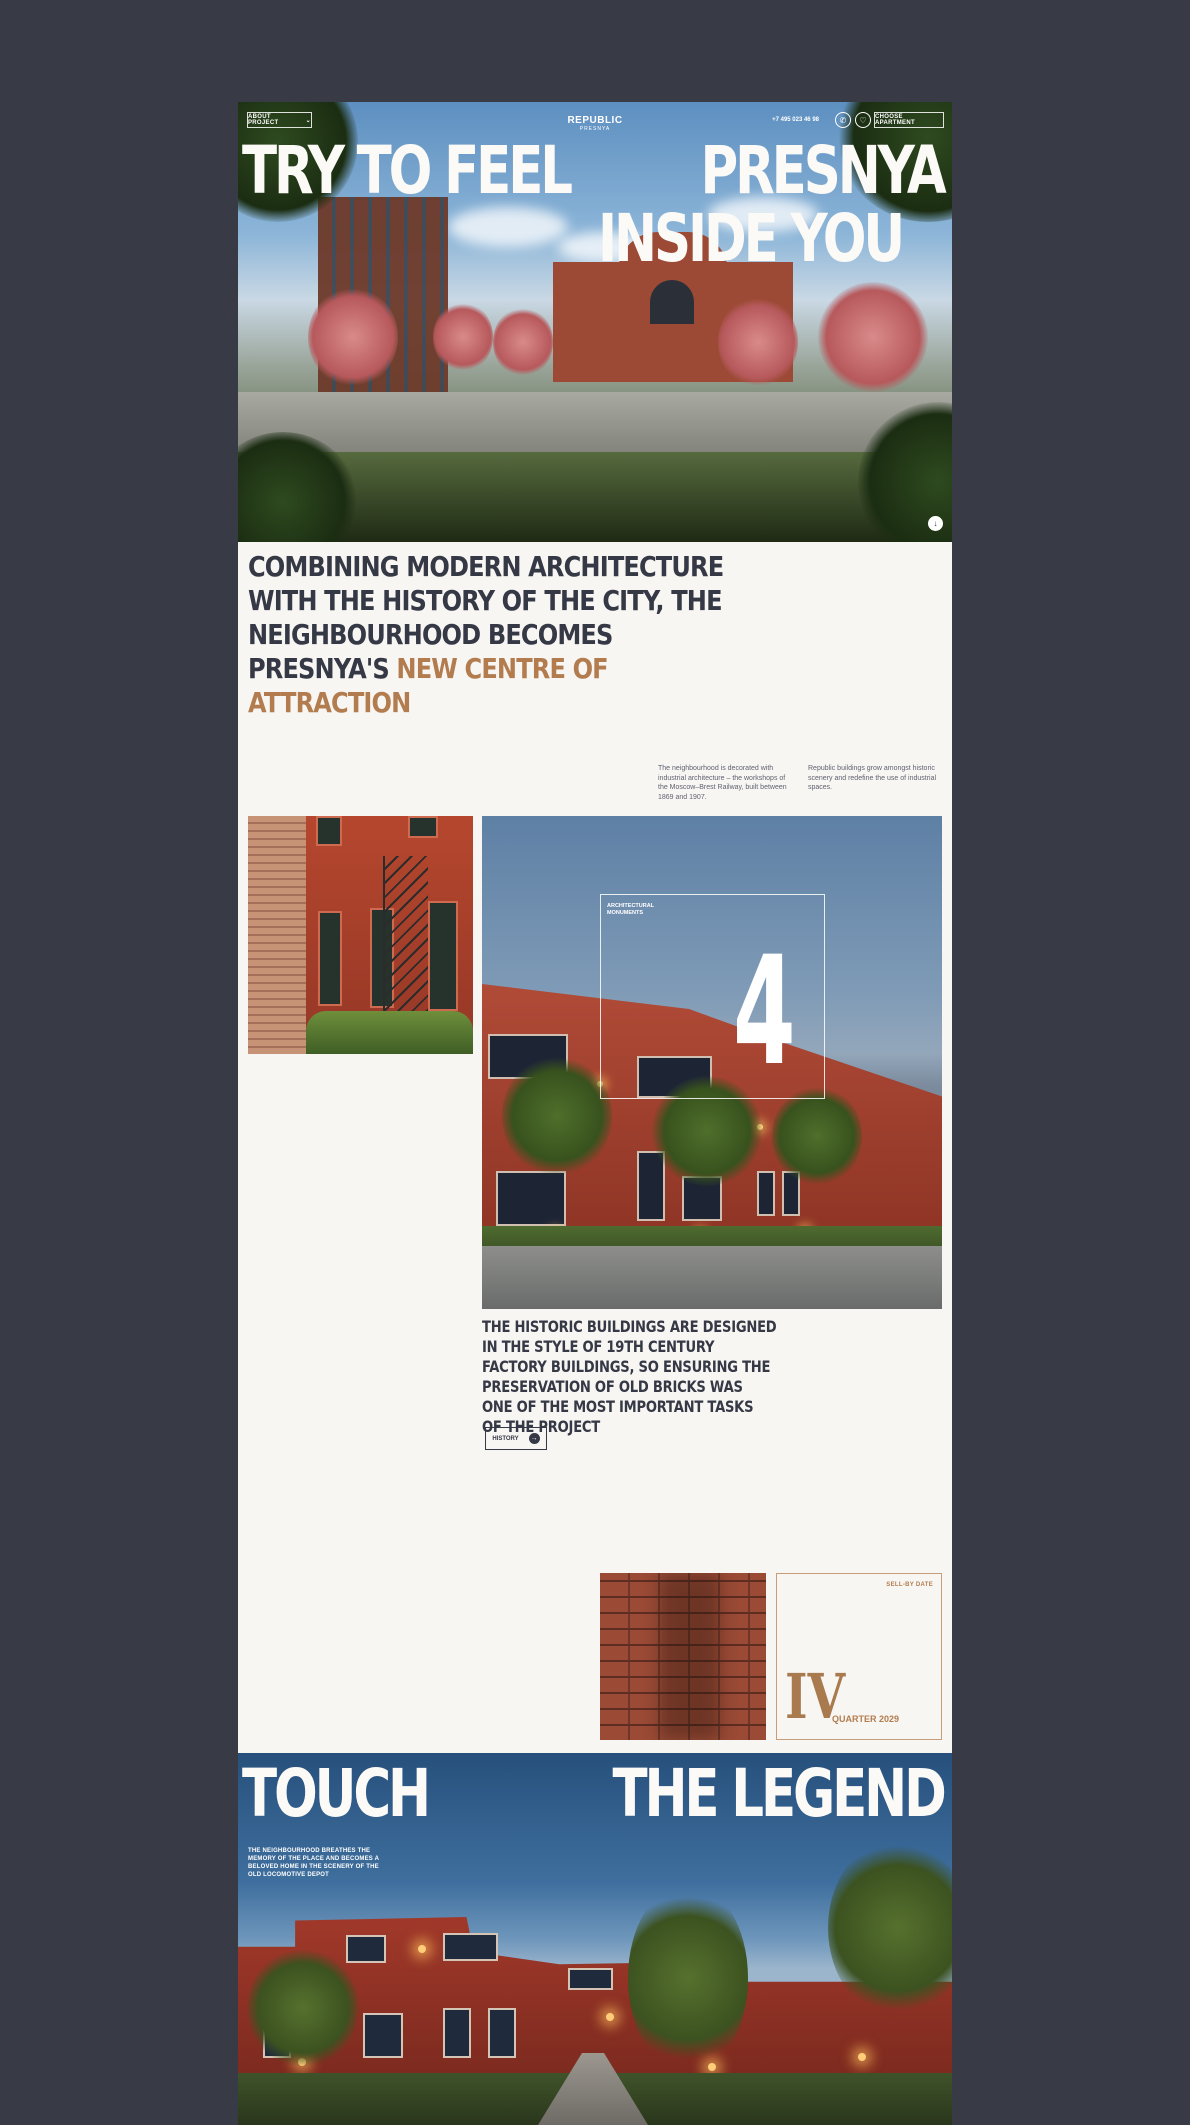 The height and width of the screenshot is (2125, 1190). What do you see at coordinates (263, 120) in the screenshot?
I see `about-project-label: ABOUT PROJECT` at bounding box center [263, 120].